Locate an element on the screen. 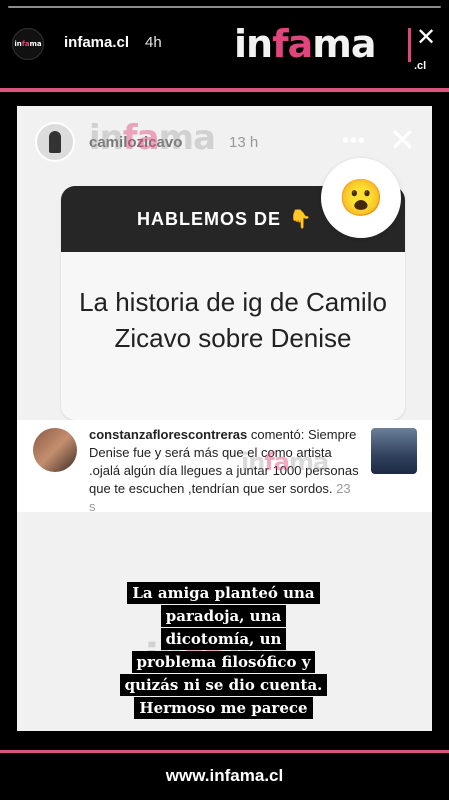  brand-suffix: .cl is located at coordinates (420, 66).